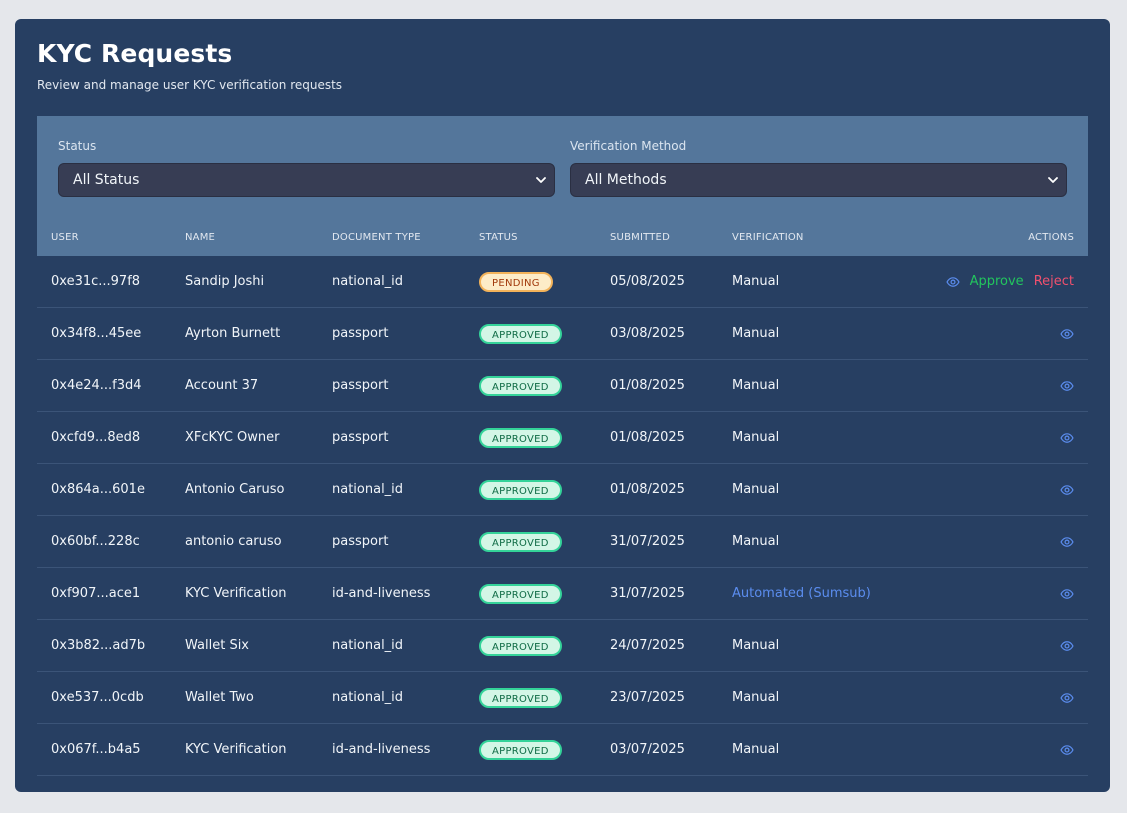  Describe the element at coordinates (768, 237) in the screenshot. I see `column-header-verification: VERIFICATION` at that location.